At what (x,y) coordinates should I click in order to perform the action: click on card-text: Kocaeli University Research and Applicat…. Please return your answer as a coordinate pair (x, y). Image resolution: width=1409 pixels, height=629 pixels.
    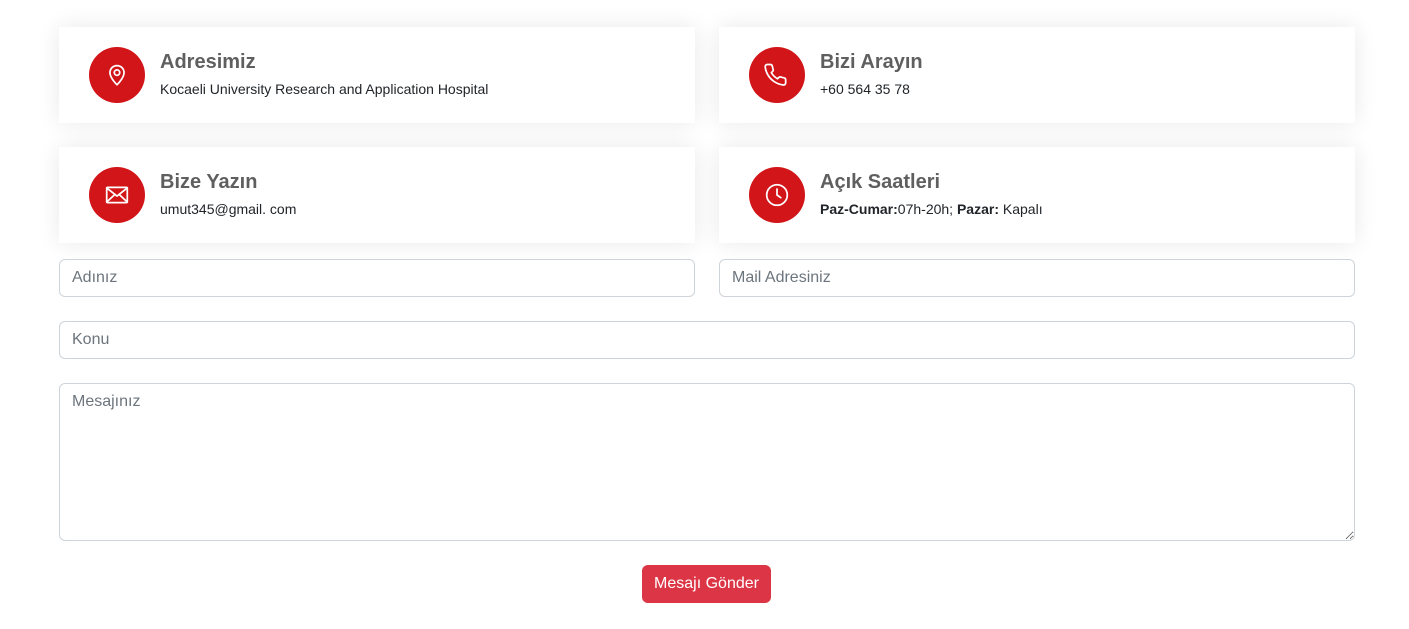
    Looking at the image, I should click on (324, 89).